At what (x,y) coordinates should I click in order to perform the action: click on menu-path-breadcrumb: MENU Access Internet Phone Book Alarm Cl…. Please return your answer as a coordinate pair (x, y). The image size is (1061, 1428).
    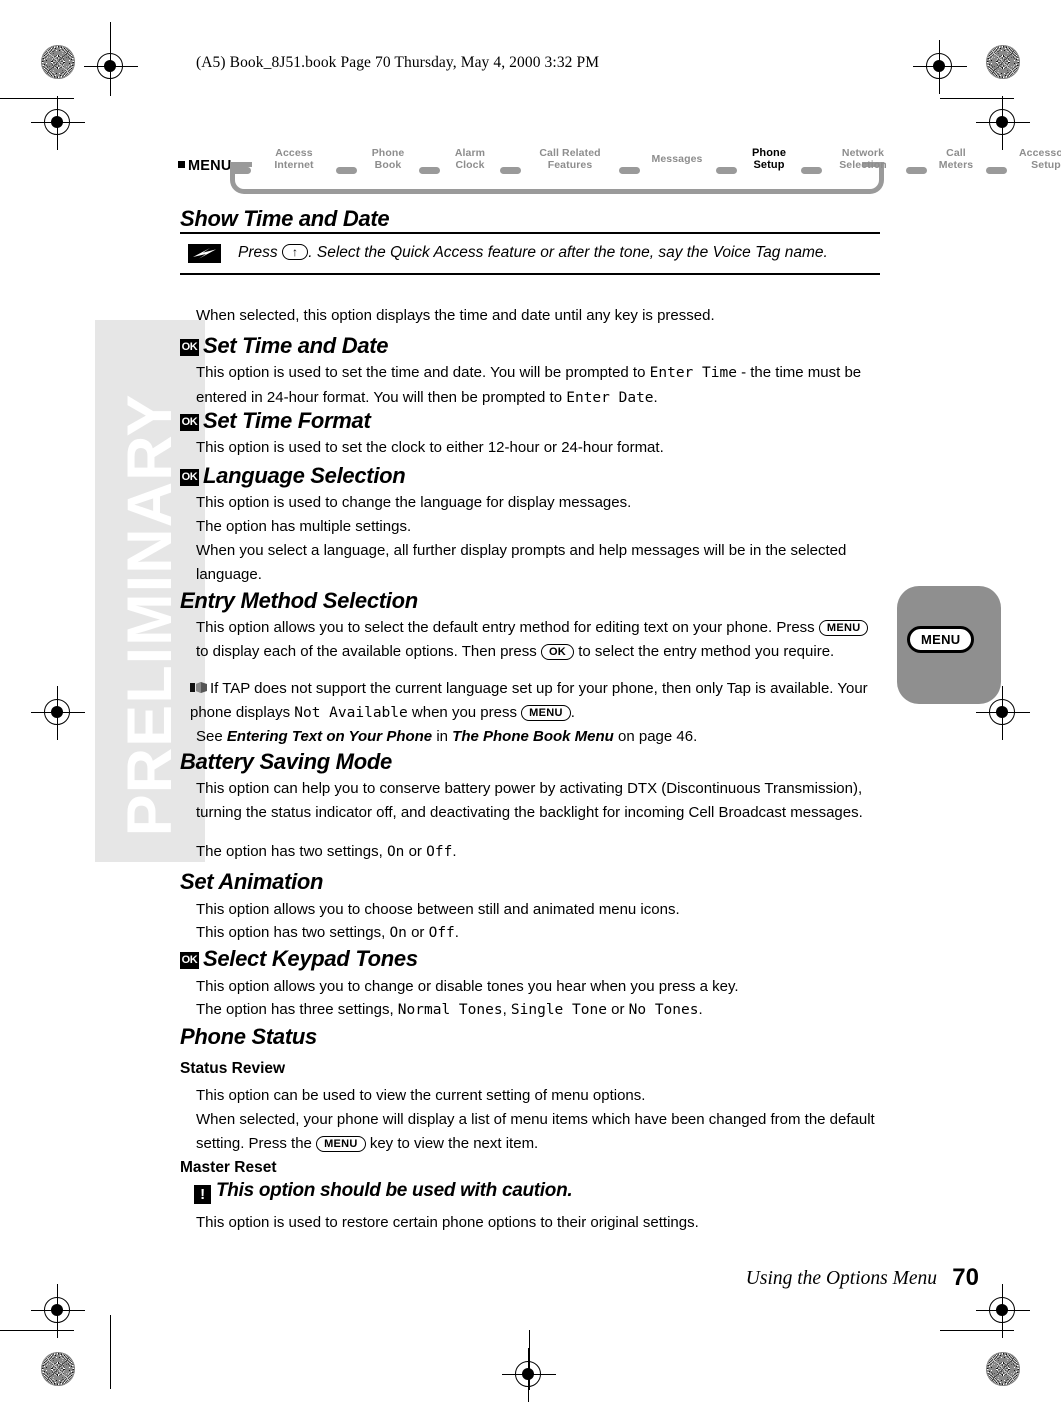
    Looking at the image, I should click on (619, 171).